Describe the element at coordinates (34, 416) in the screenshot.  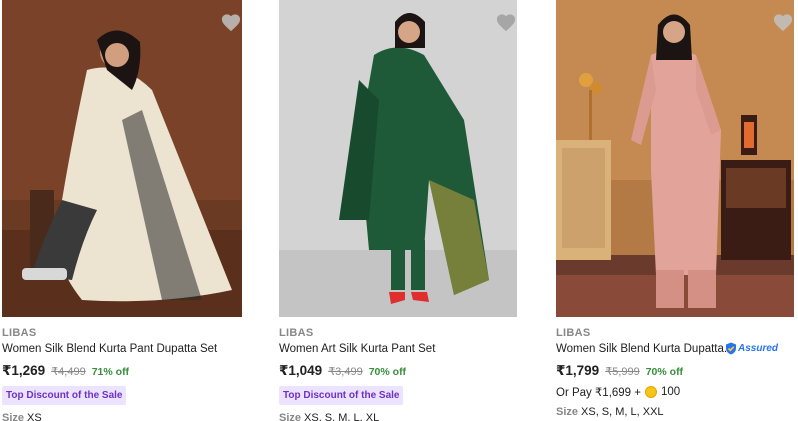
I see `size-values: XS` at that location.